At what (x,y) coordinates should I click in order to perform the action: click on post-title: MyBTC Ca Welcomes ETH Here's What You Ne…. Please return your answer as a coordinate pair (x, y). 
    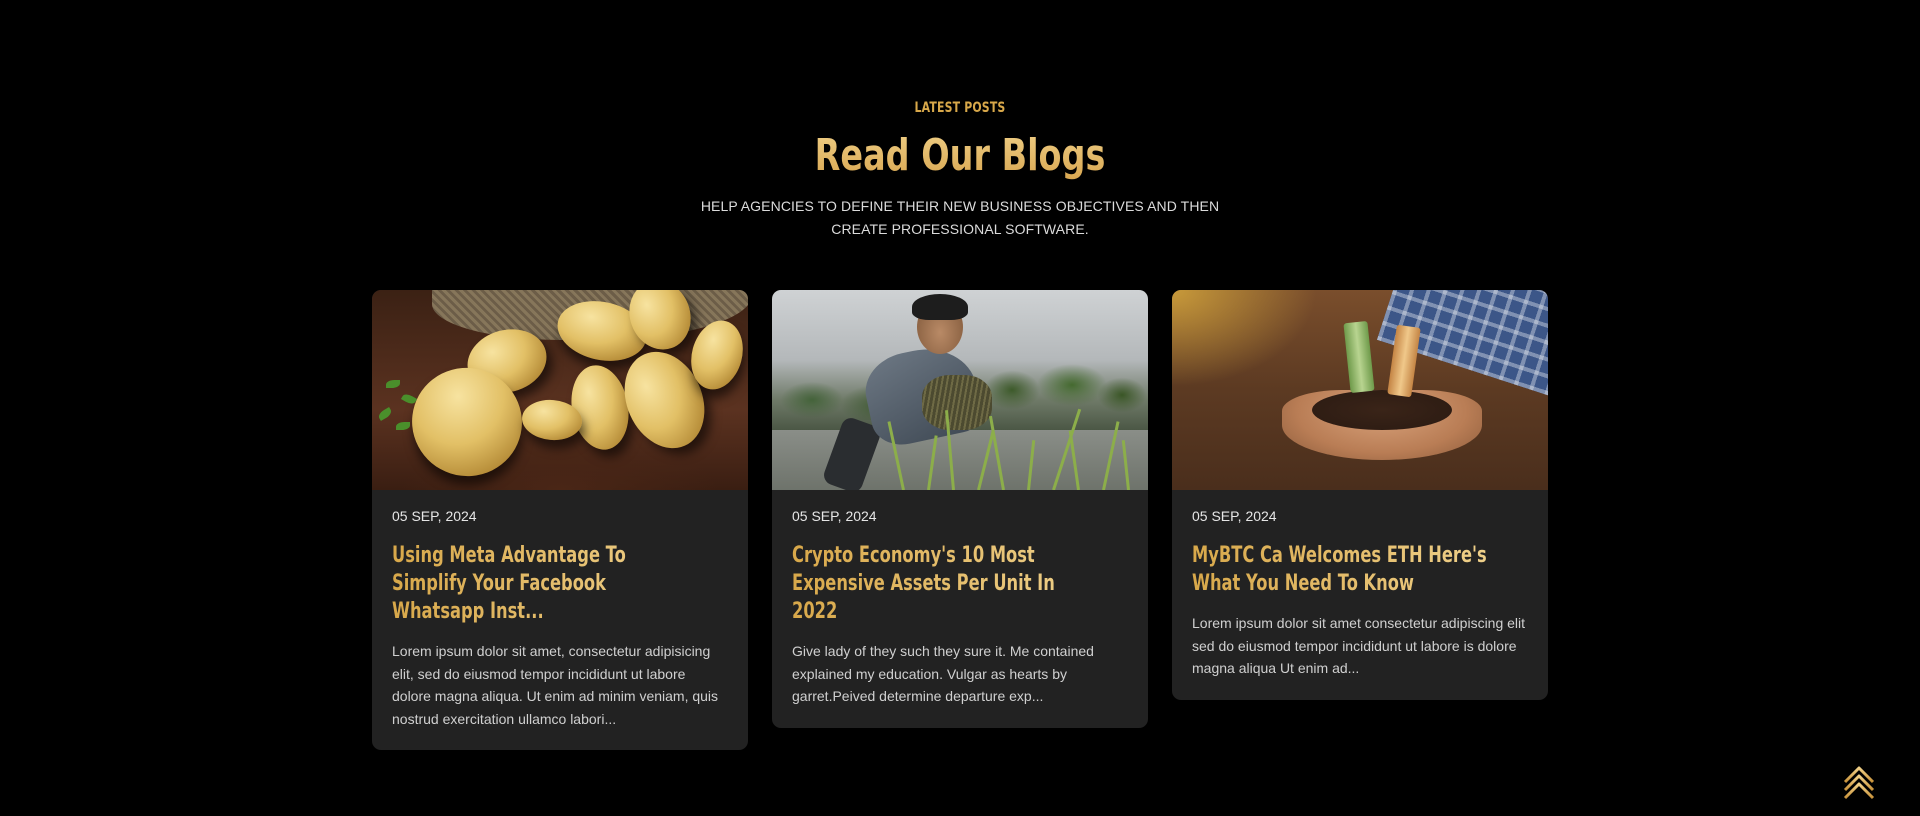
    Looking at the image, I should click on (1340, 570).